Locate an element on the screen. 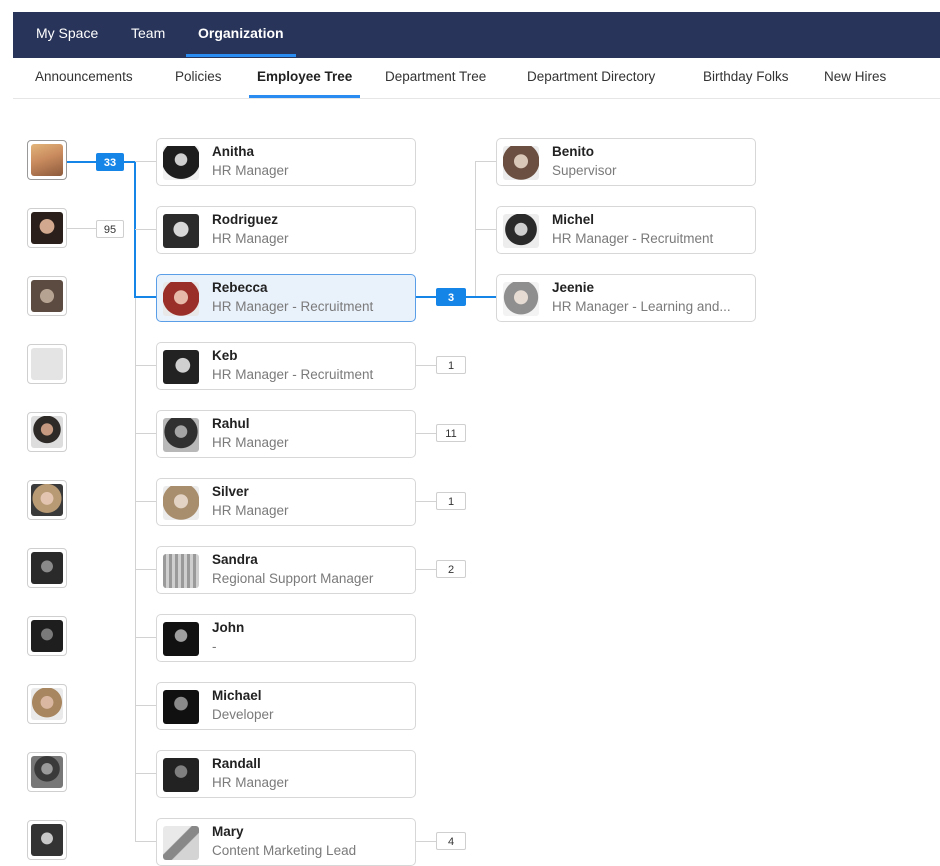 The image size is (940, 866). employee-name: Rebecca is located at coordinates (240, 287).